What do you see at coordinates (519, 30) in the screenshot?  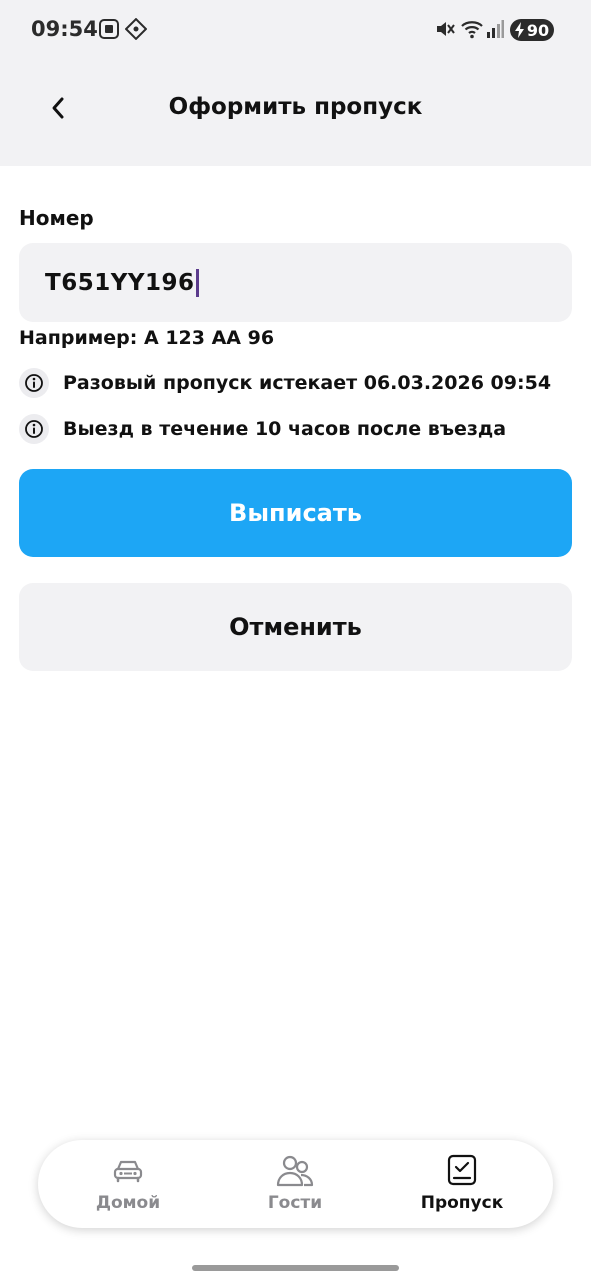 I see `battery-charging-icon` at bounding box center [519, 30].